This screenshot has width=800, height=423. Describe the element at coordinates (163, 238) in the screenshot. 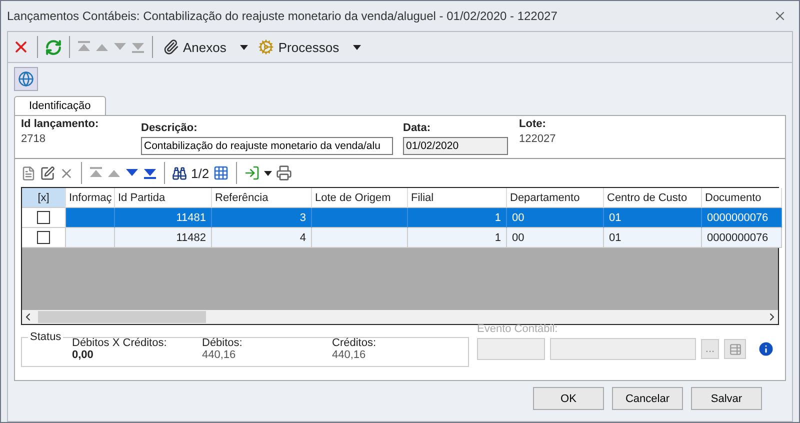

I see `table-cell: 11482` at that location.